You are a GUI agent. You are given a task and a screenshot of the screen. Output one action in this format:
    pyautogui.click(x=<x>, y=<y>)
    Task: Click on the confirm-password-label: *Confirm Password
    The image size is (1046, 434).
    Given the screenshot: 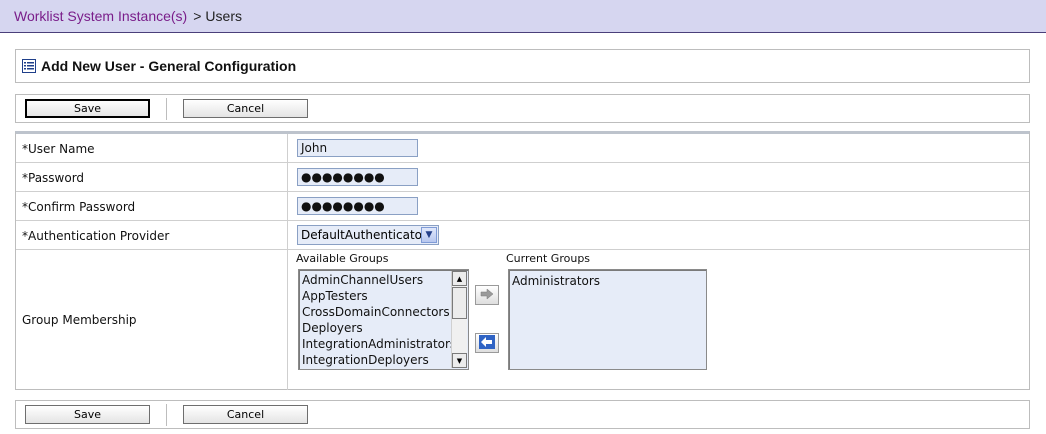 What is the action you would take?
    pyautogui.click(x=79, y=207)
    